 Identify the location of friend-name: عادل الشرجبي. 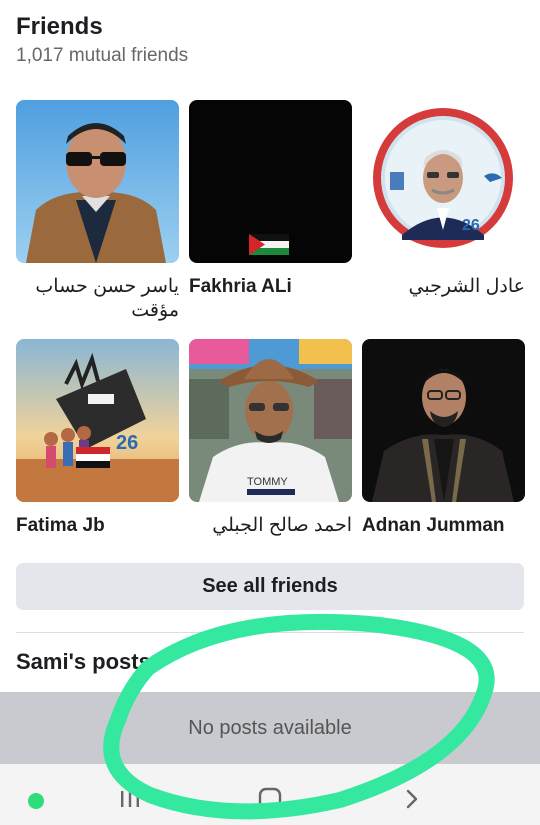
(444, 287).